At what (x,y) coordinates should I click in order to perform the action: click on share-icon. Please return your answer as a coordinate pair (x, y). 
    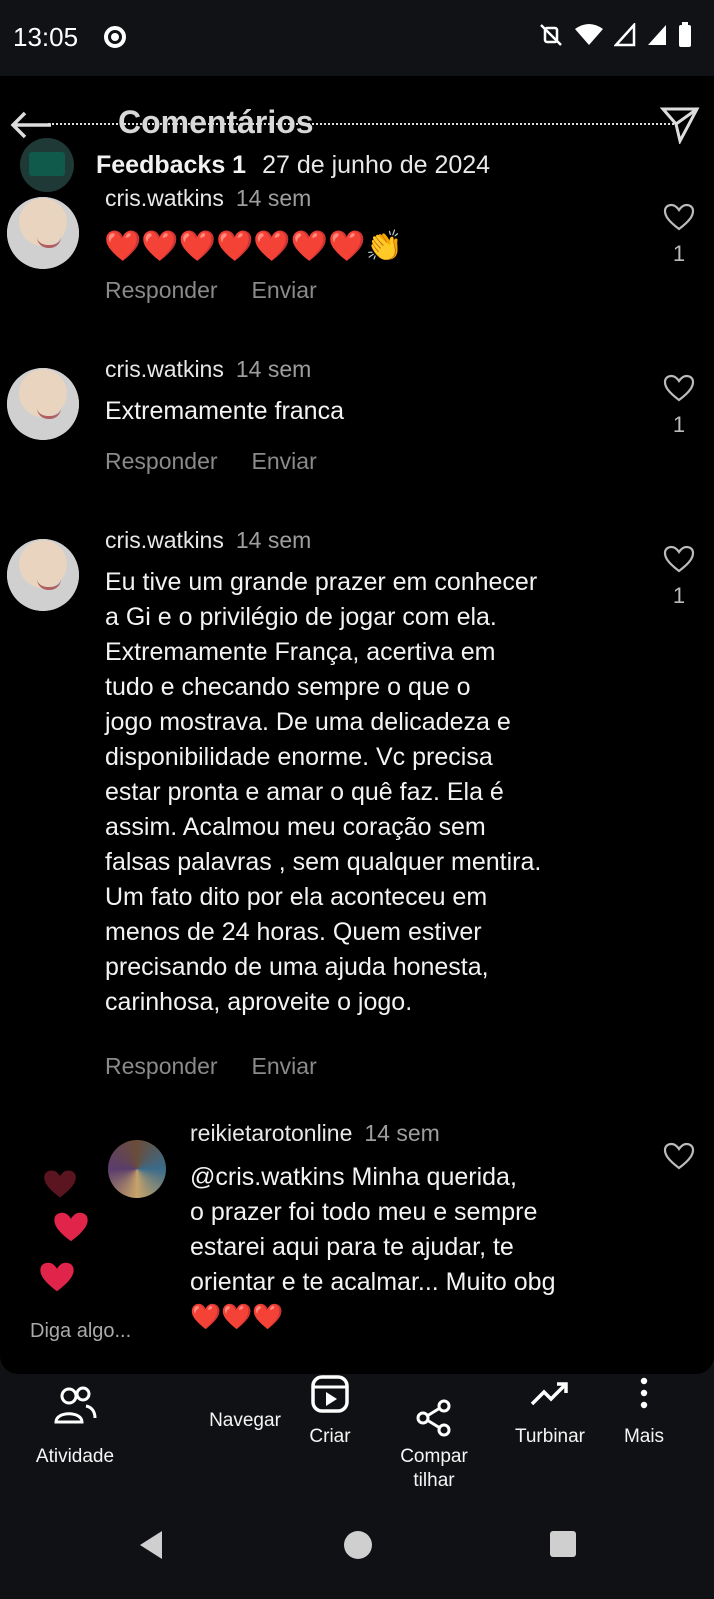
    Looking at the image, I should click on (433, 1418).